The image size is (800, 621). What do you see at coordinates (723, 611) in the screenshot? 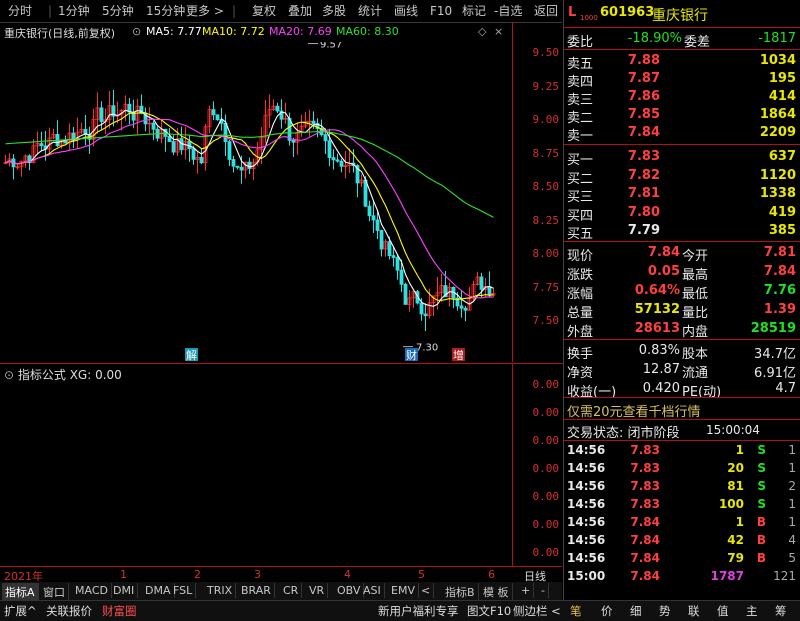
I see `tab-value: 值` at bounding box center [723, 611].